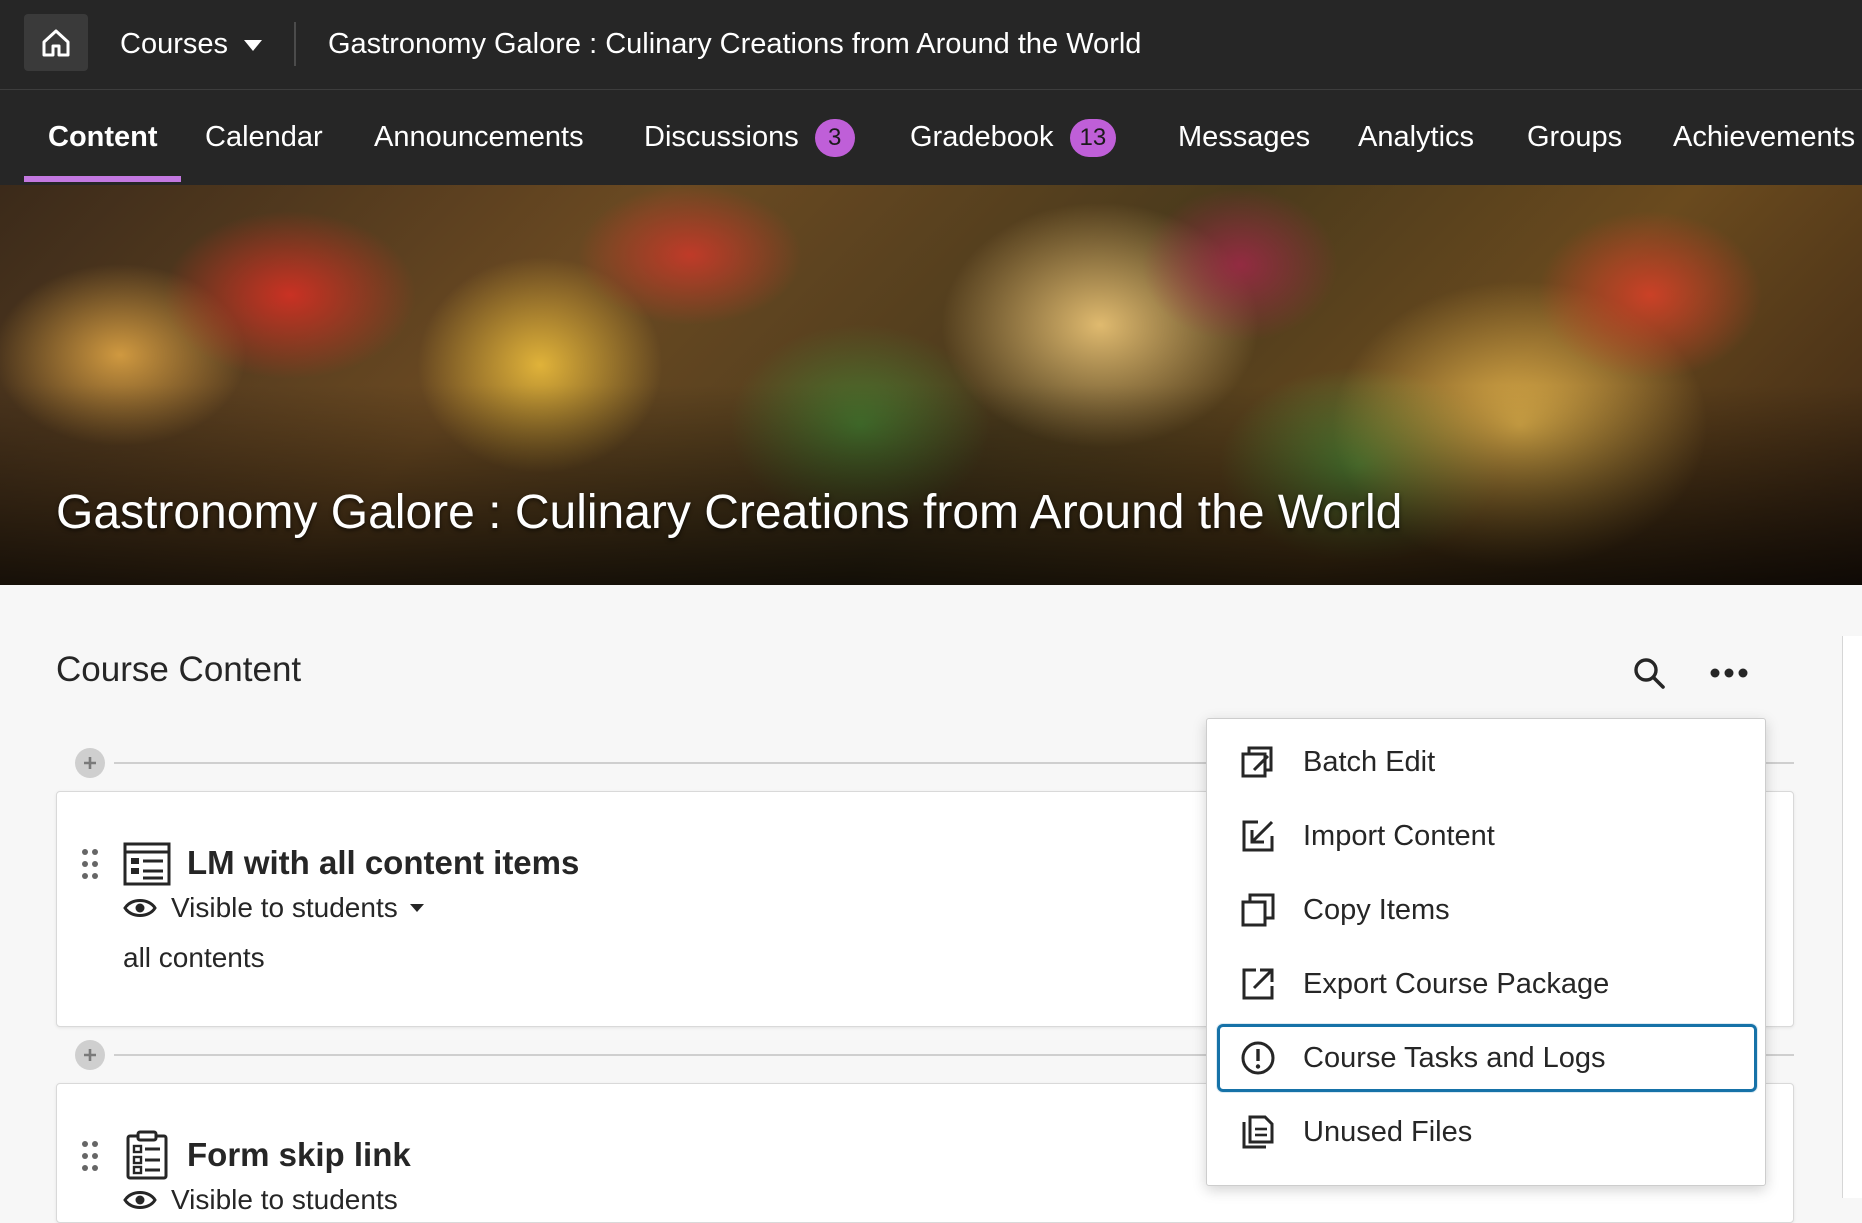 Image resolution: width=1862 pixels, height=1223 pixels. I want to click on tab-calendar: Calendar, so click(264, 137).